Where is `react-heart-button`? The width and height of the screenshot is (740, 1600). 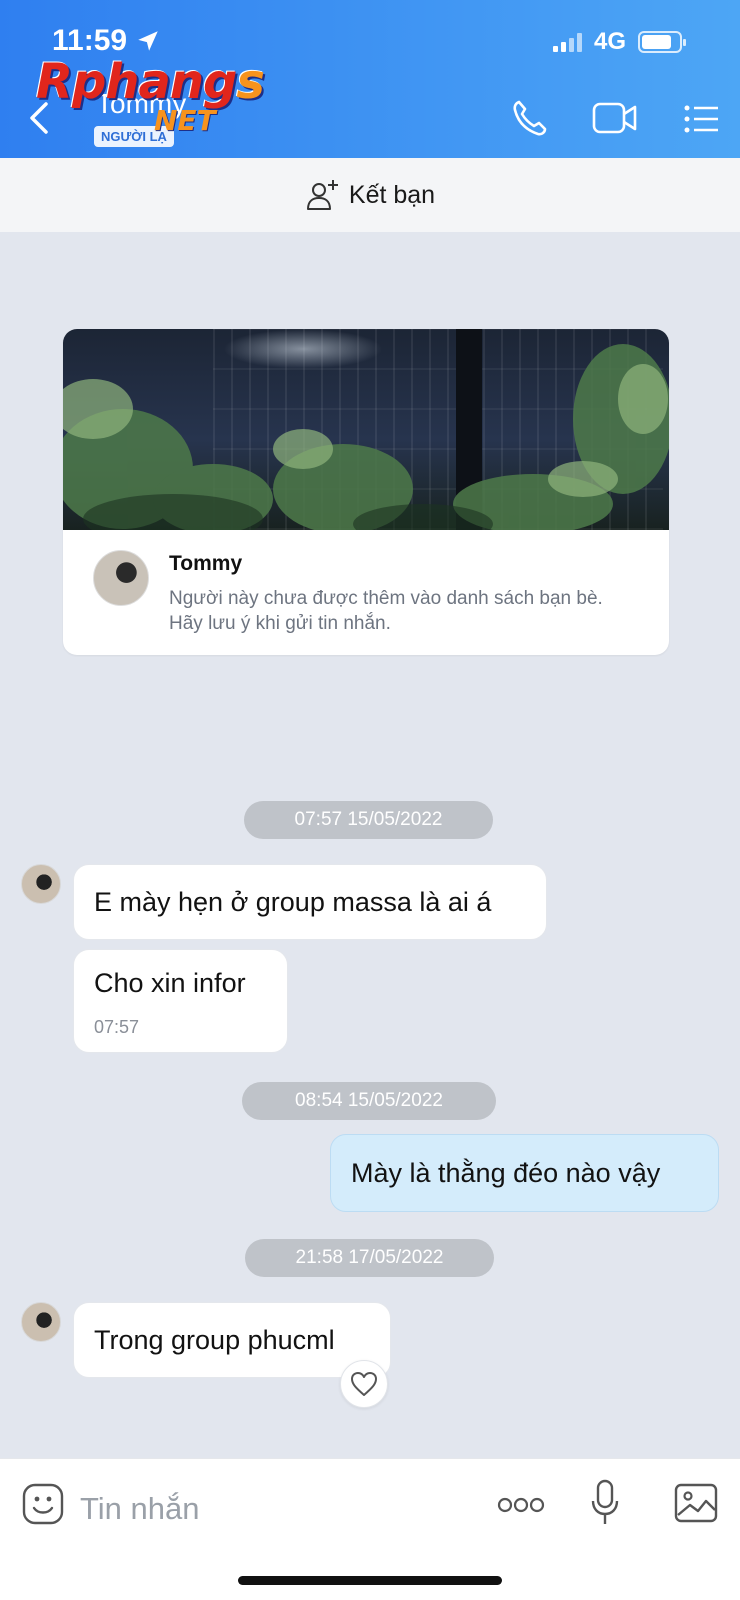
react-heart-button is located at coordinates (364, 1384).